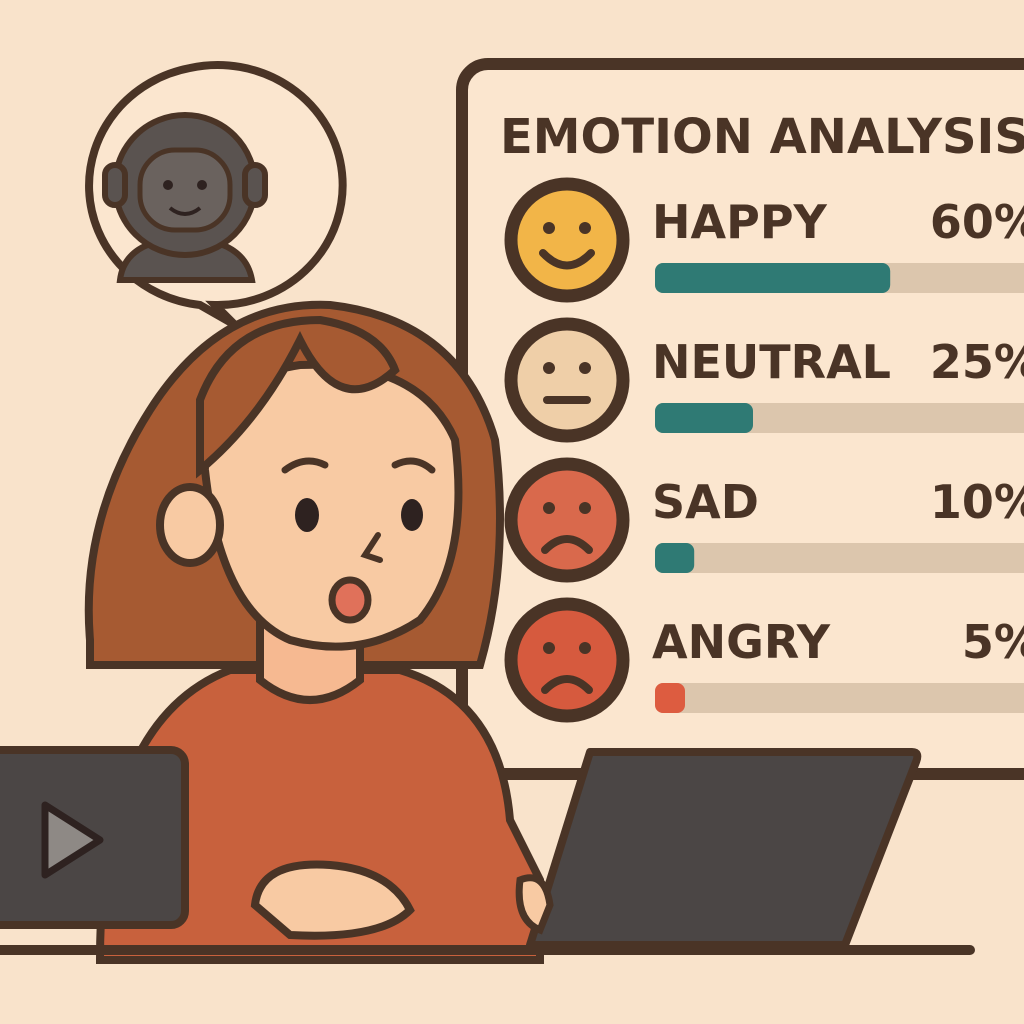 The height and width of the screenshot is (1024, 1024). Describe the element at coordinates (762, 137) in the screenshot. I see `panel-title: EMOTION ANALYSIS` at that location.